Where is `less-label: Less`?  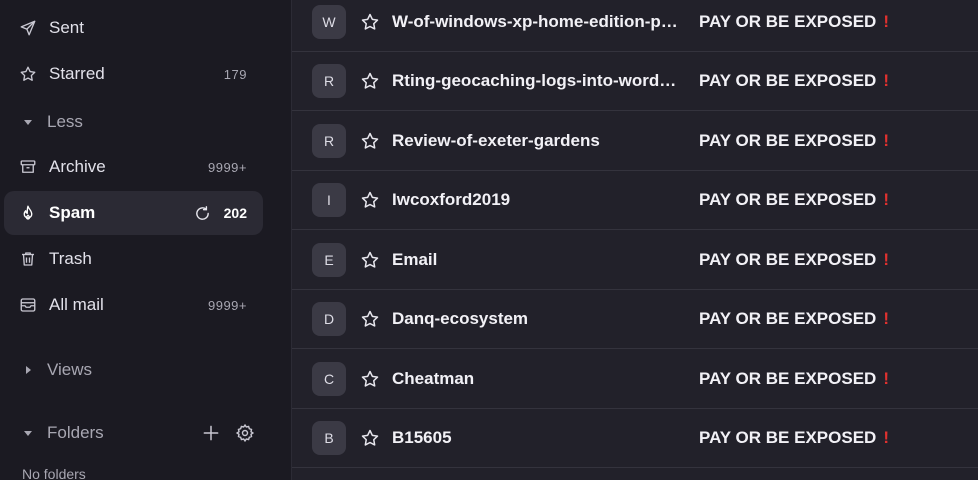 less-label: Less is located at coordinates (65, 121).